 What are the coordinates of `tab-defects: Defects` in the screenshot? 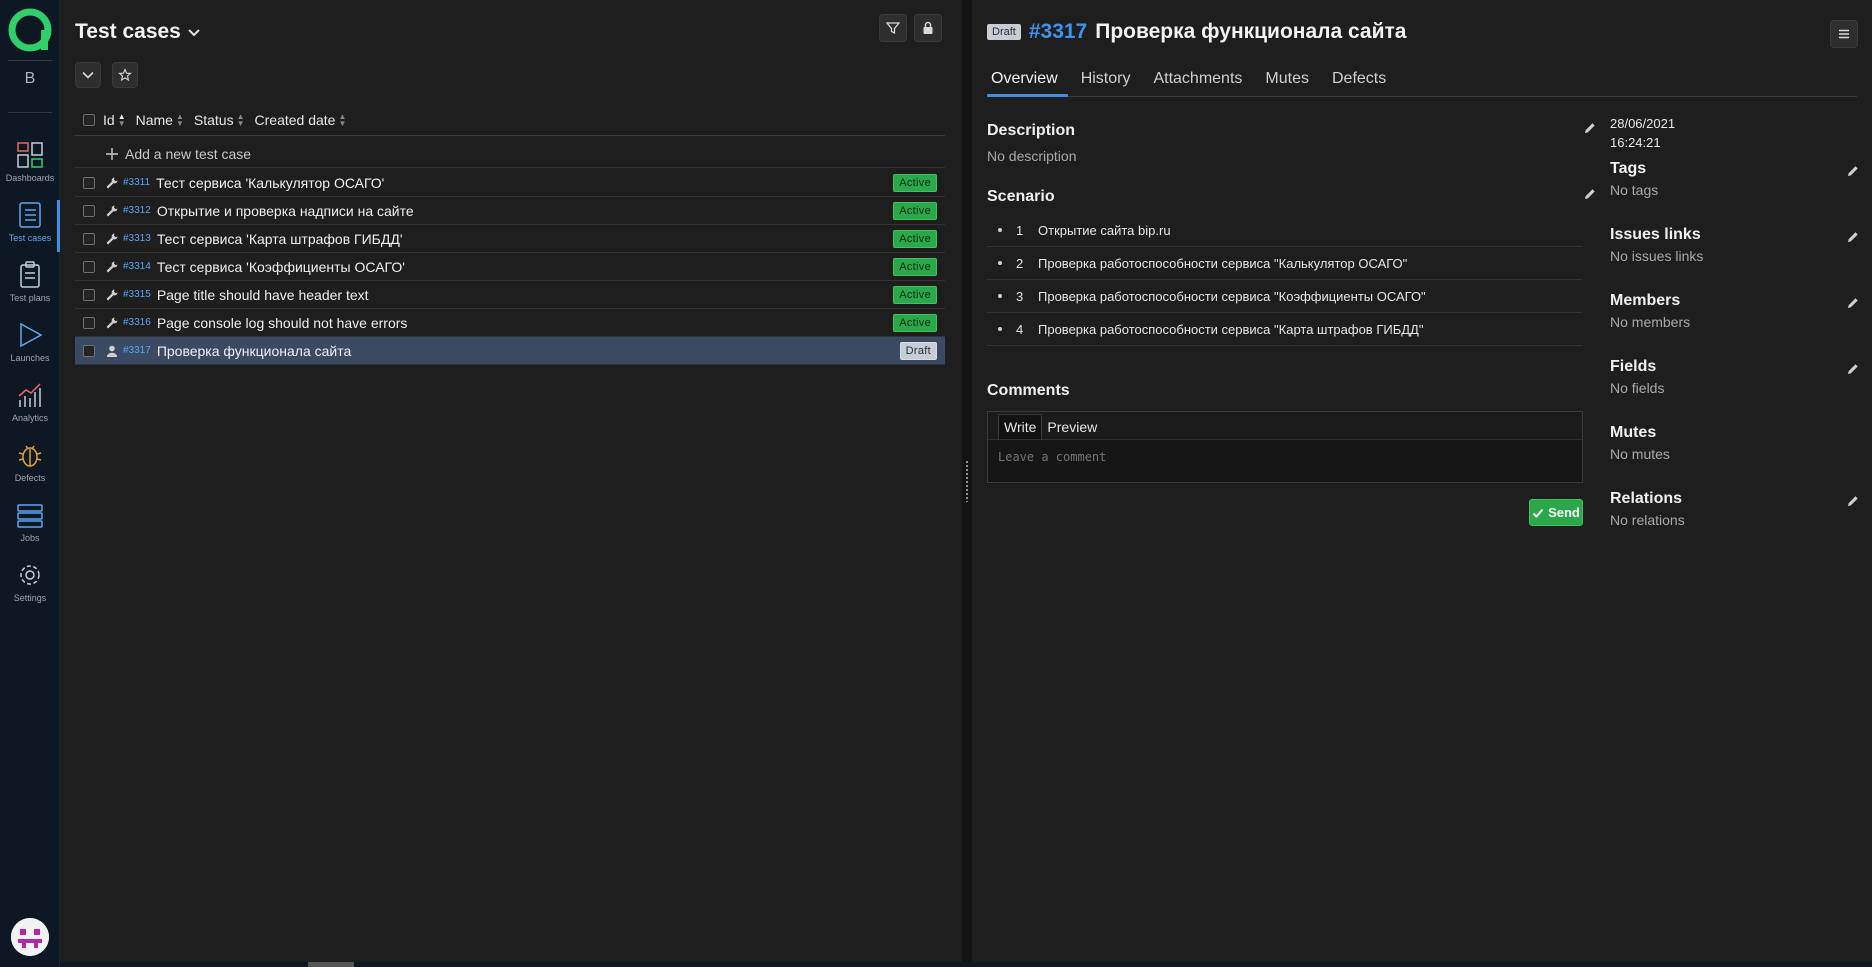 It's located at (1362, 81).